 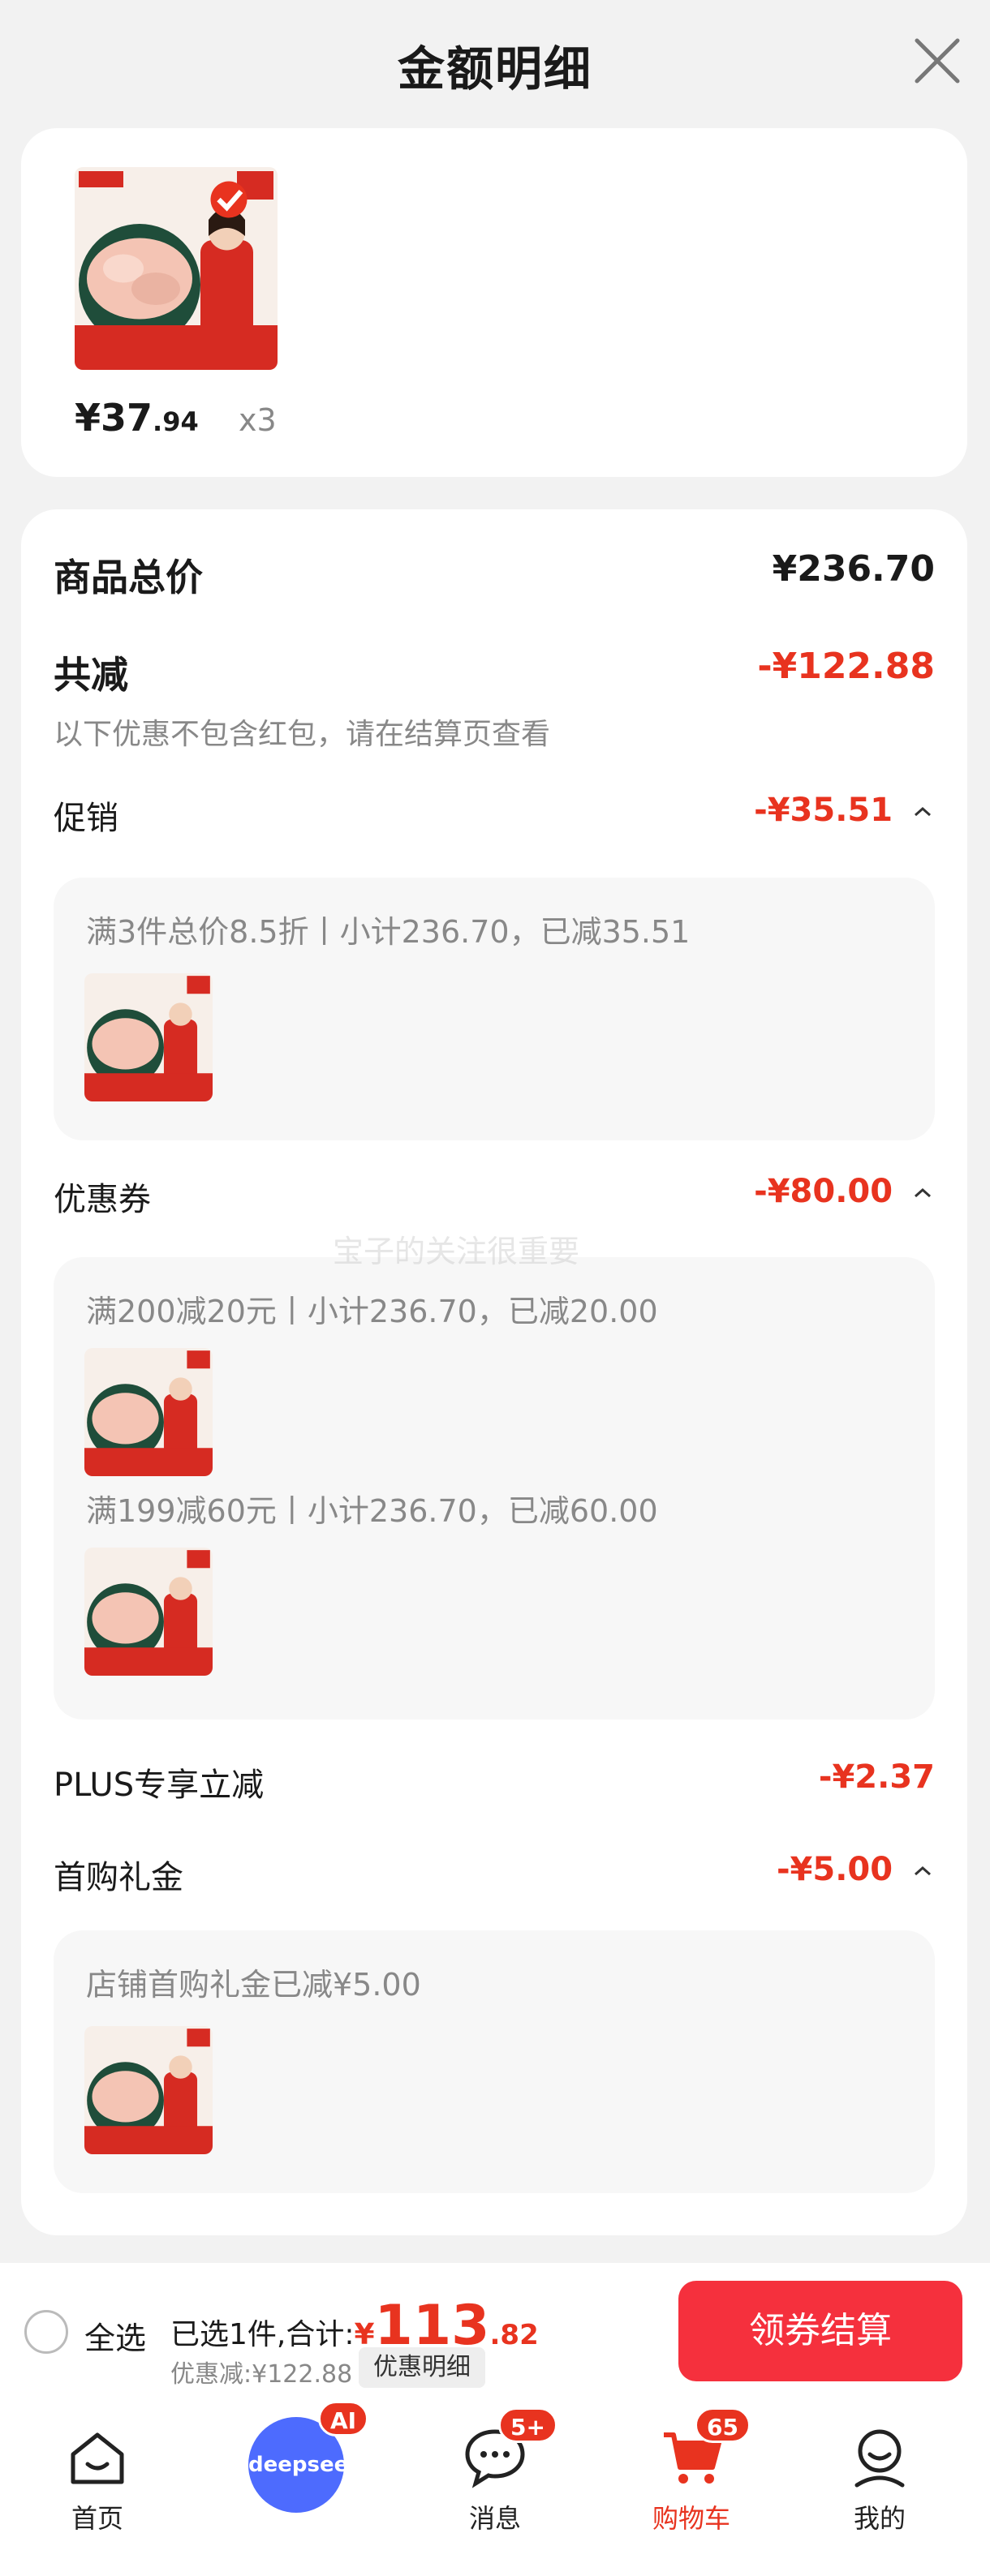 I want to click on total-decimal: .82, so click(x=514, y=2335).